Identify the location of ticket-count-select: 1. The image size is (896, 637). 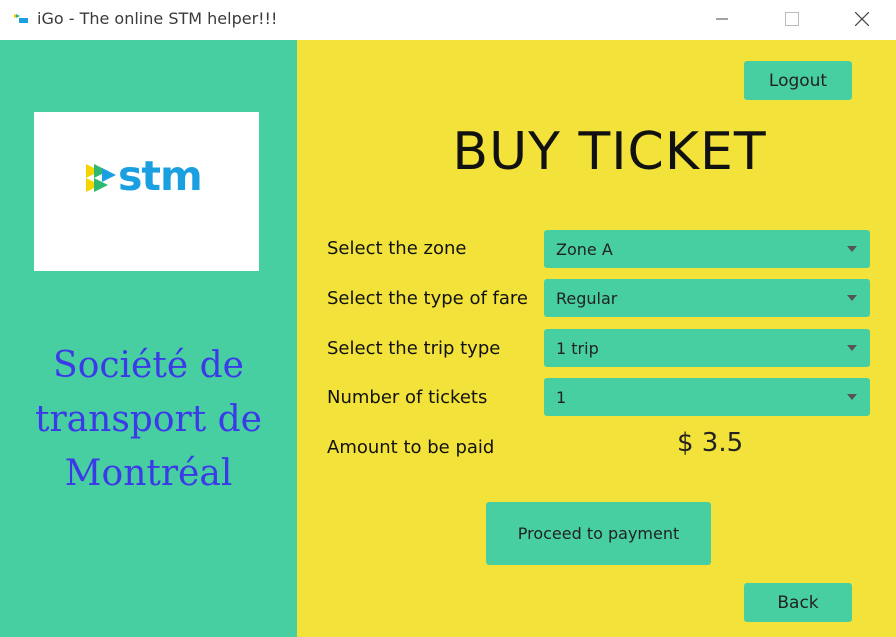
(707, 397).